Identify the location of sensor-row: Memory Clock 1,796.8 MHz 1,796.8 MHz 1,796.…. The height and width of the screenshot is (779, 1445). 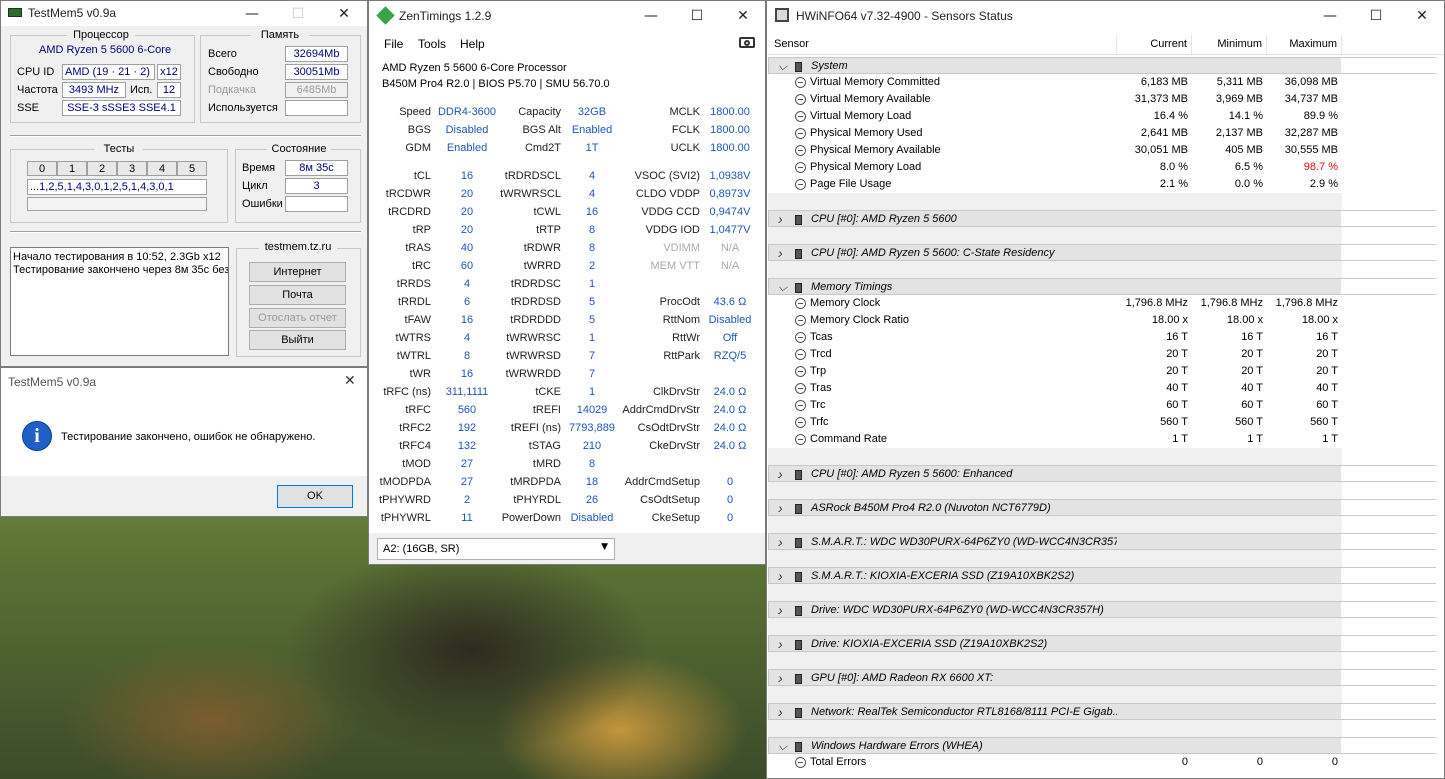
(1106, 303).